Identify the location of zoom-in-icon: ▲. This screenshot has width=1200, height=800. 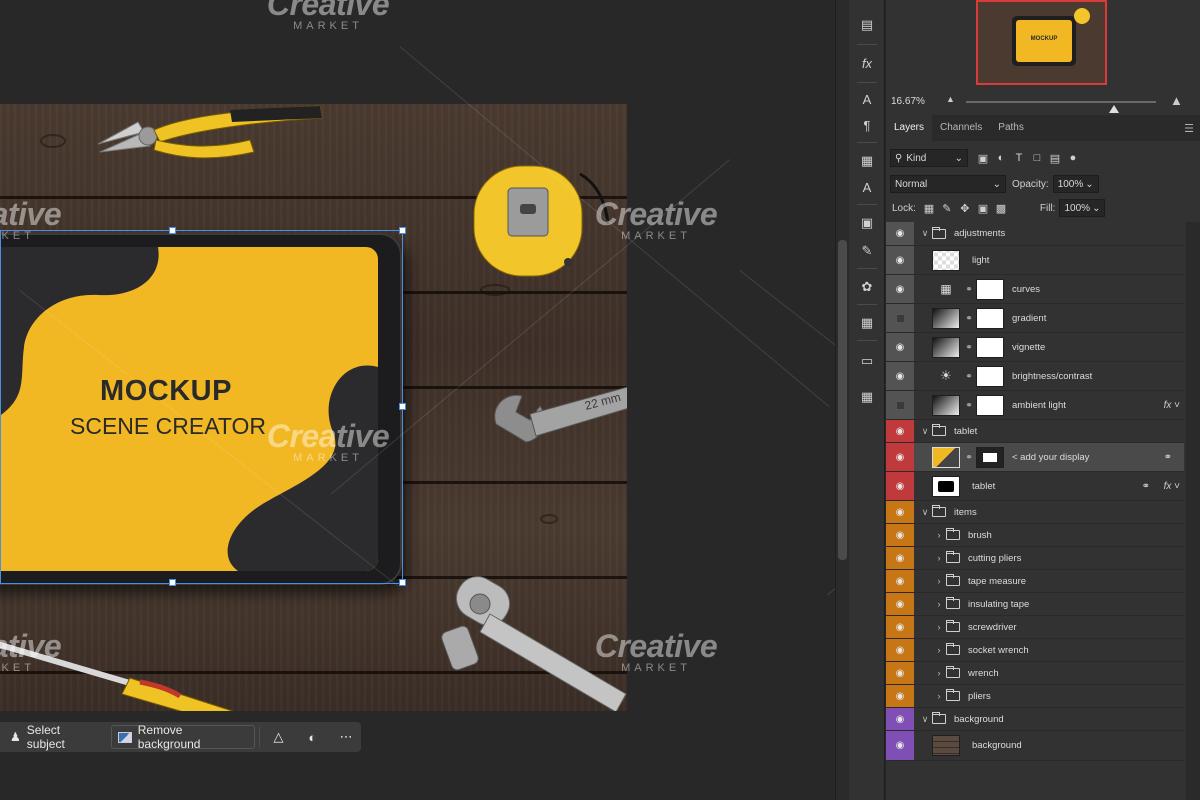
(1176, 100).